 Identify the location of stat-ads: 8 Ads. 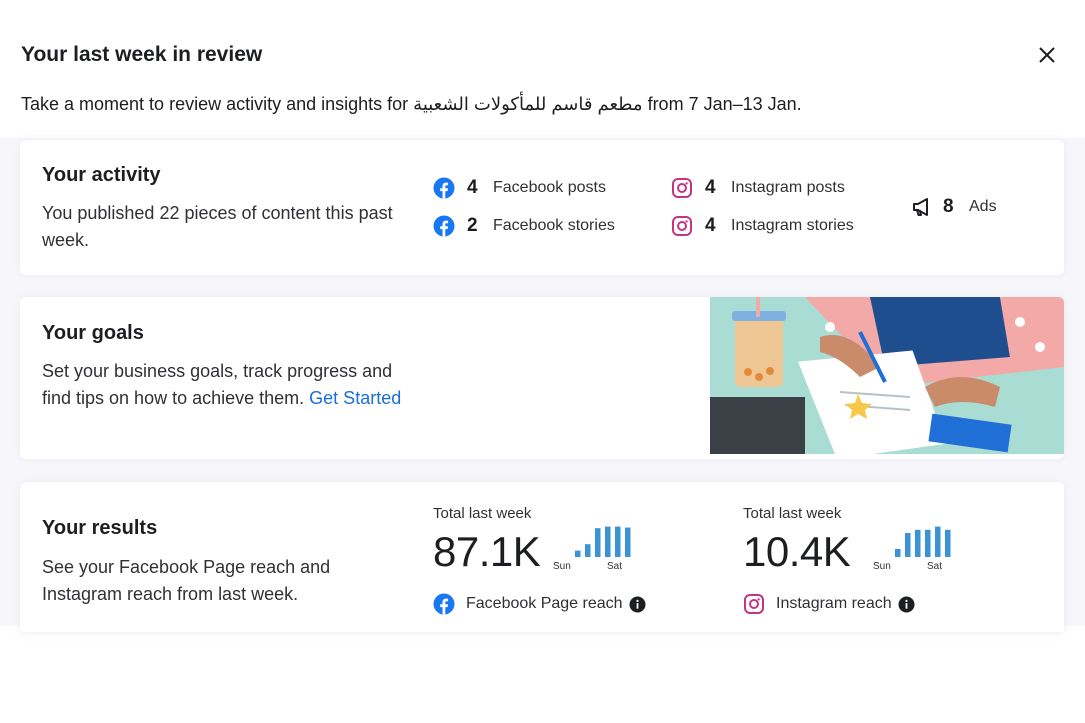
(954, 207).